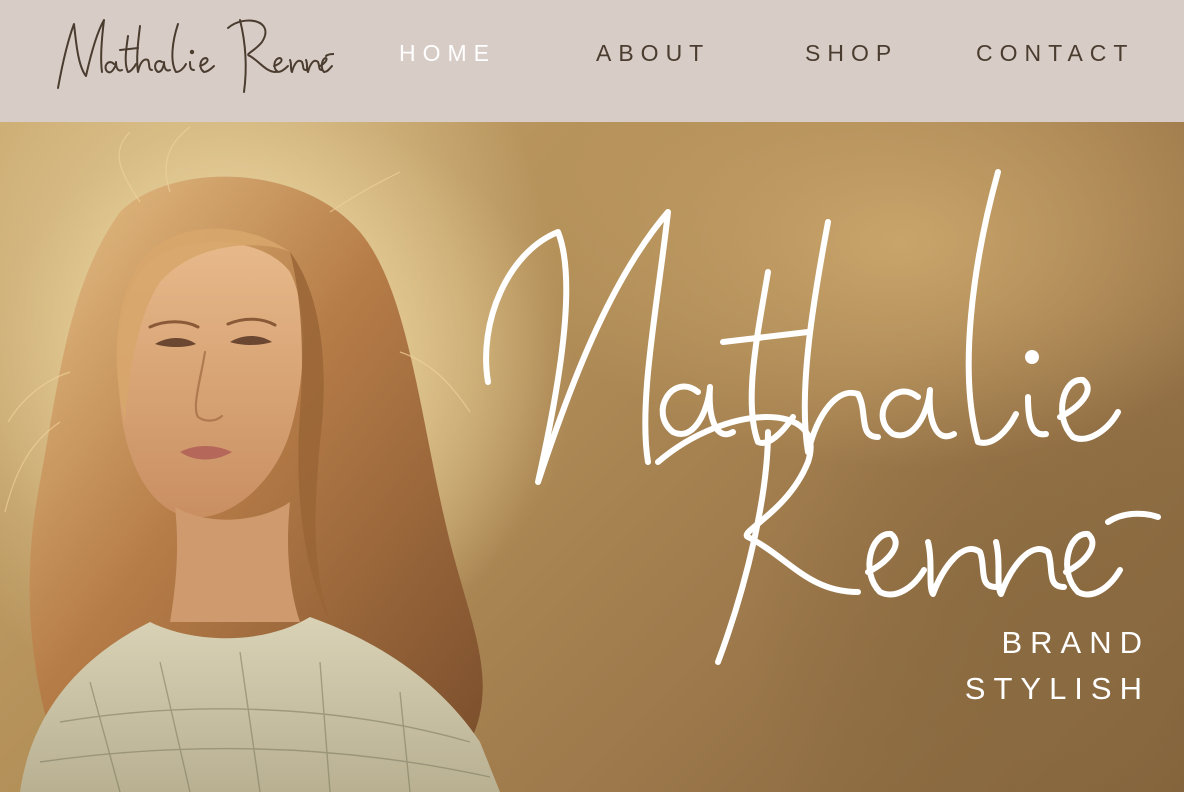  I want to click on nav-about-link: ABOUT, so click(653, 53).